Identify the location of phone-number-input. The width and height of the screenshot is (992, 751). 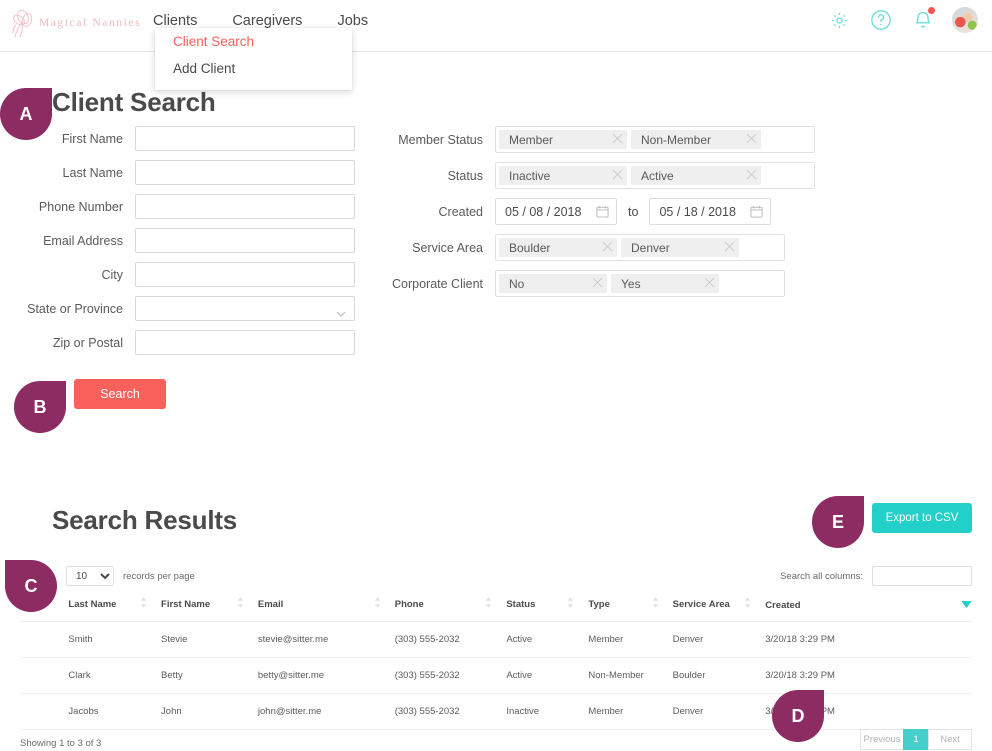
(245, 206).